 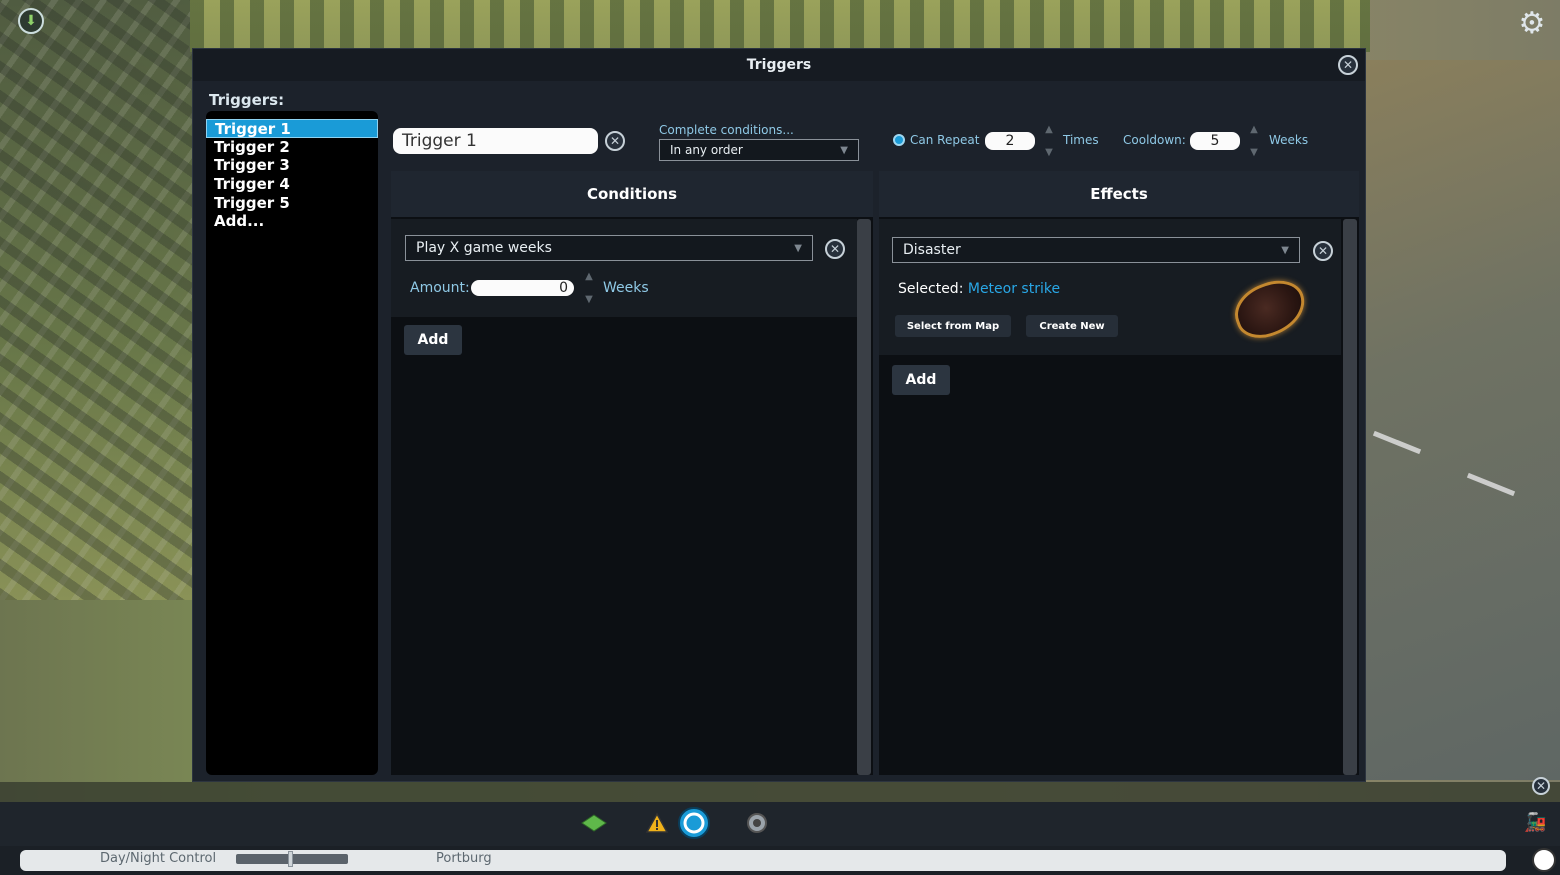 What do you see at coordinates (932, 250) in the screenshot?
I see `effect-type-value: Disaster` at bounding box center [932, 250].